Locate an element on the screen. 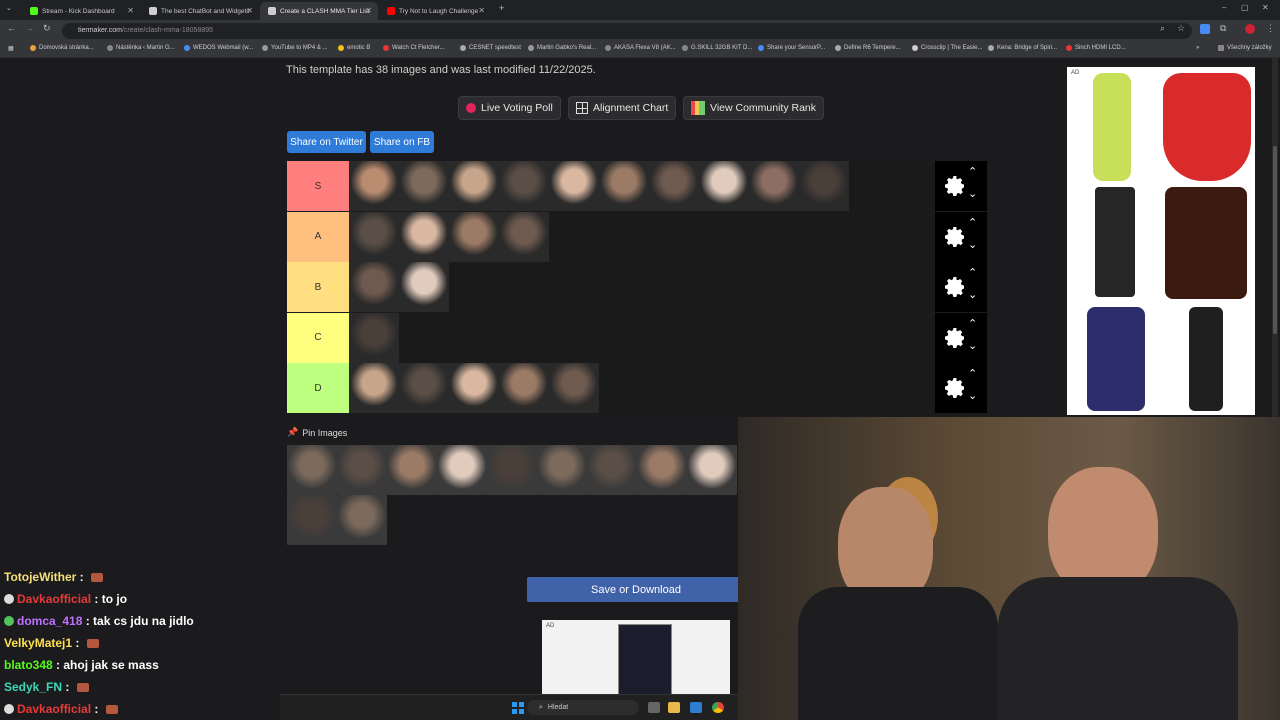 The width and height of the screenshot is (1280, 720). chrome-icon is located at coordinates (718, 707).